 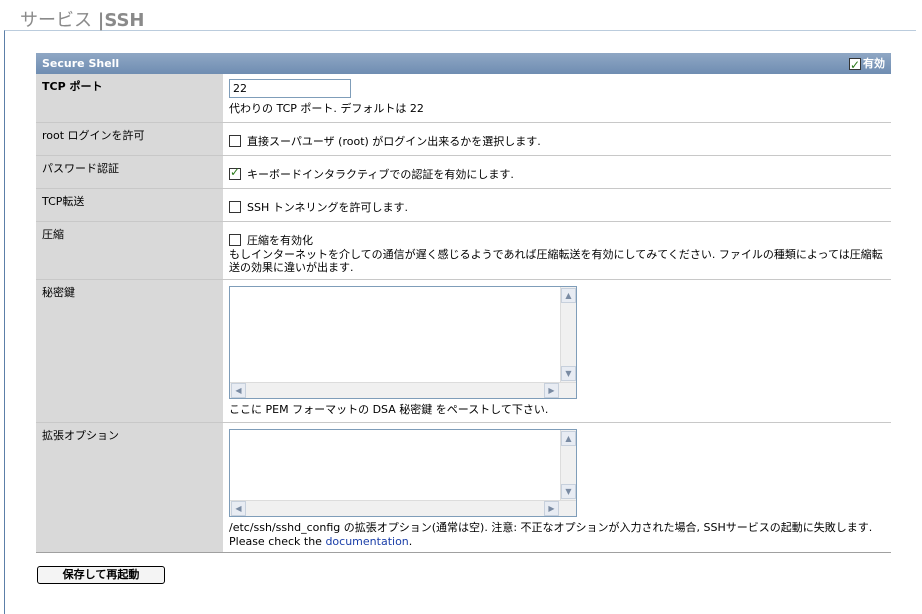 I want to click on extended-options-vscrollbar: ▲ ▼, so click(x=568, y=465).